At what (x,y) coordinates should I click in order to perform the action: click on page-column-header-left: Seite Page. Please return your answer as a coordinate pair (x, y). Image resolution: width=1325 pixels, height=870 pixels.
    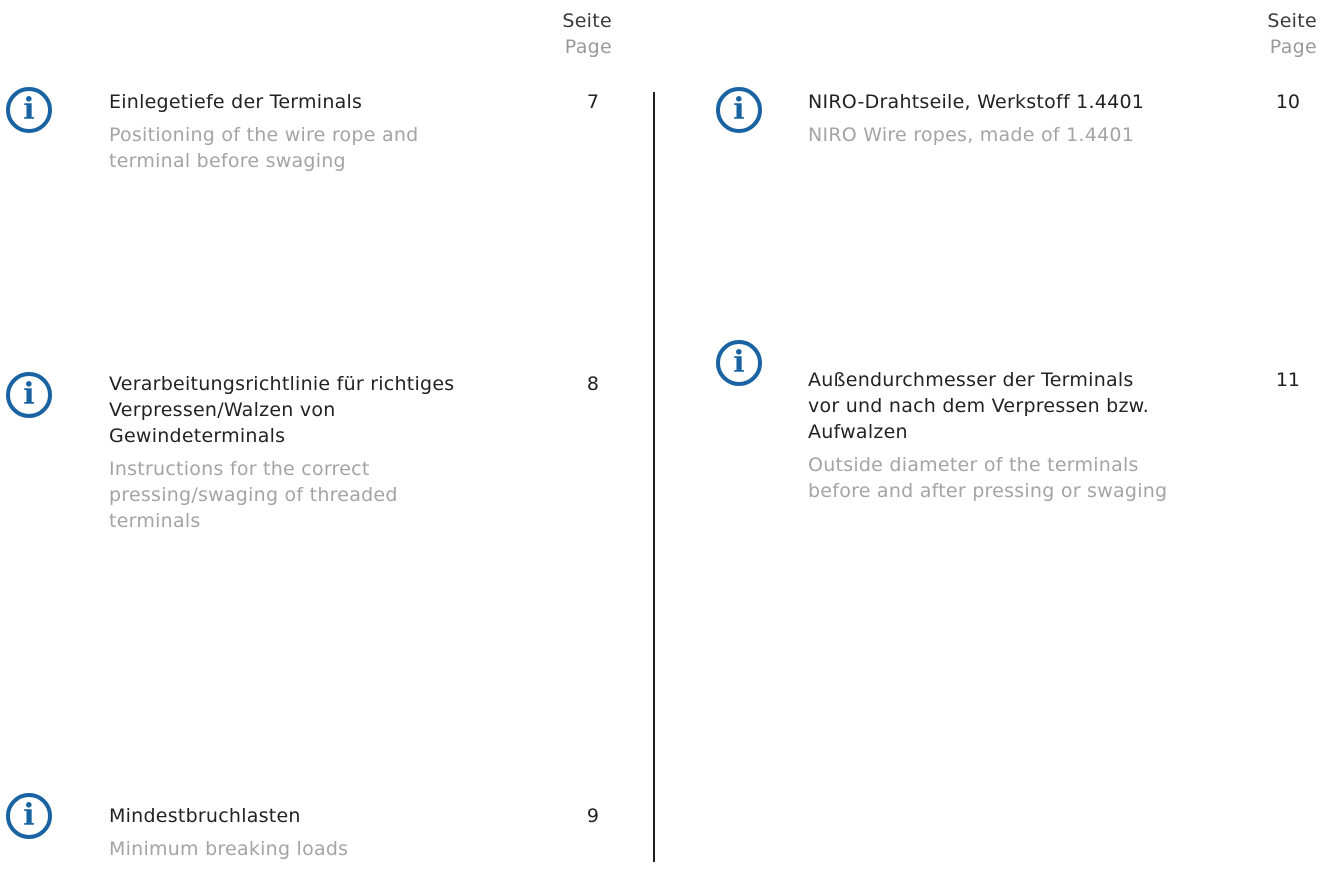
    Looking at the image, I should click on (552, 34).